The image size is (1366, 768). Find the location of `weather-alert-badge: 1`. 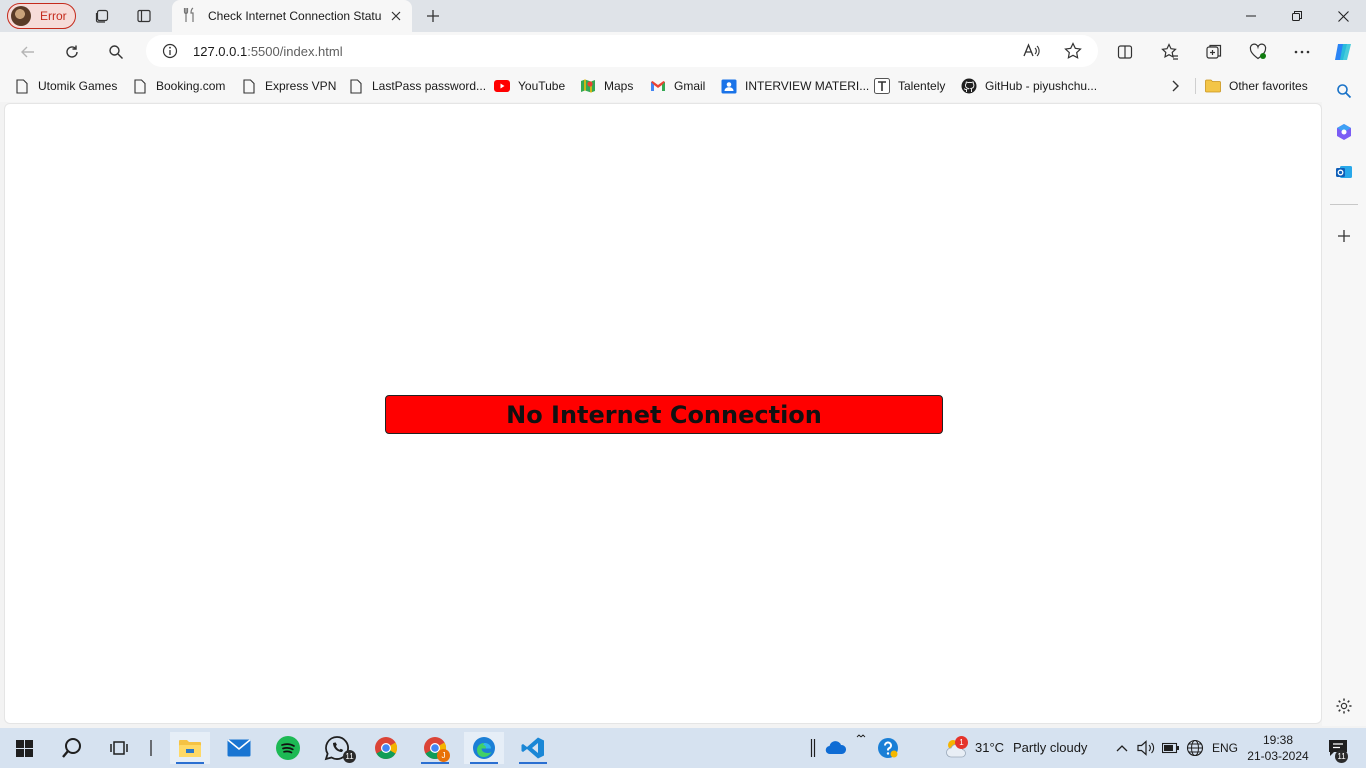

weather-alert-badge: 1 is located at coordinates (961, 742).